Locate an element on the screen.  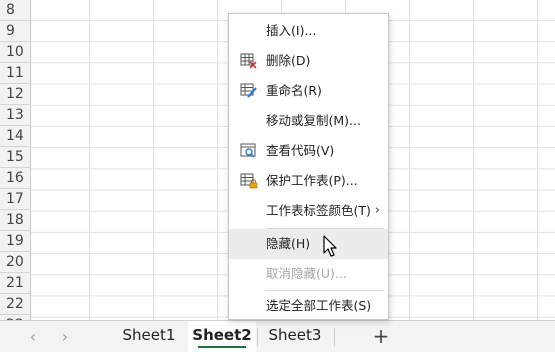
menu-item-select-all-sheets: 选定全部工作表(S) is located at coordinates (308, 306).